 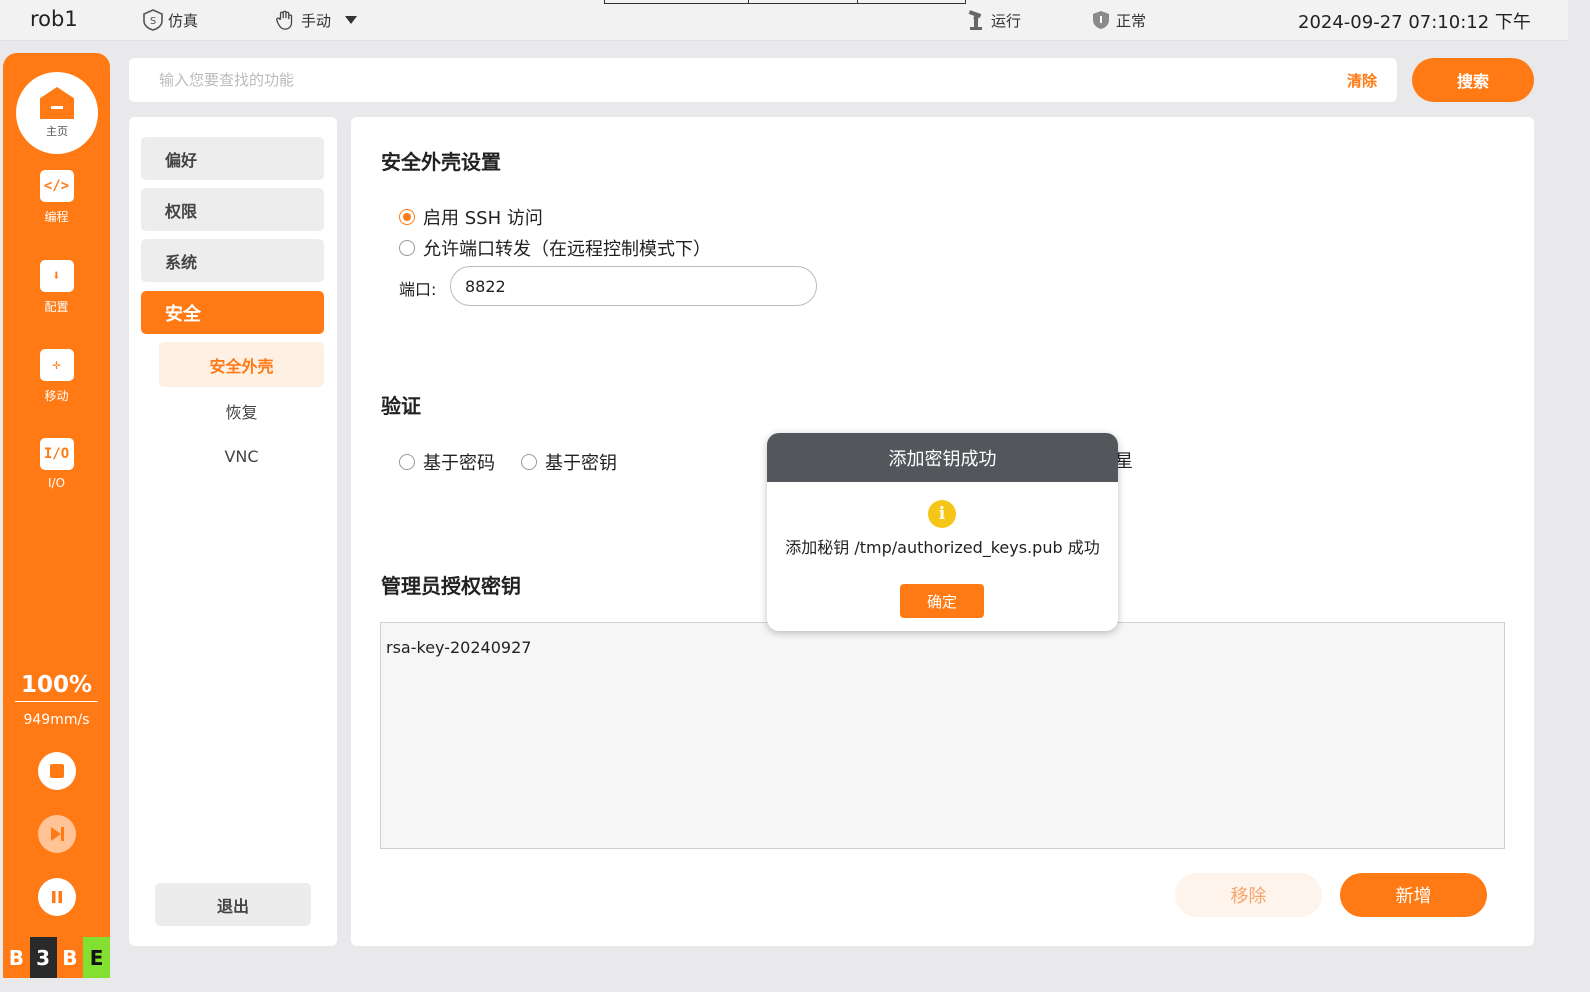 I want to click on nav-io: I/O I/O, so click(x=56, y=464).